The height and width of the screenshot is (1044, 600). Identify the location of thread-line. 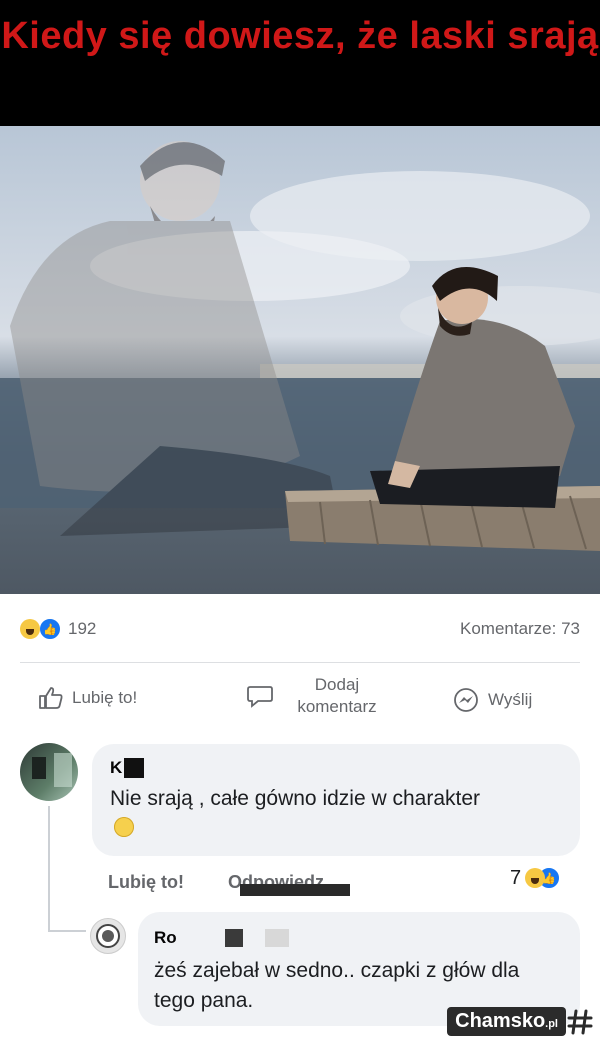
(49, 869).